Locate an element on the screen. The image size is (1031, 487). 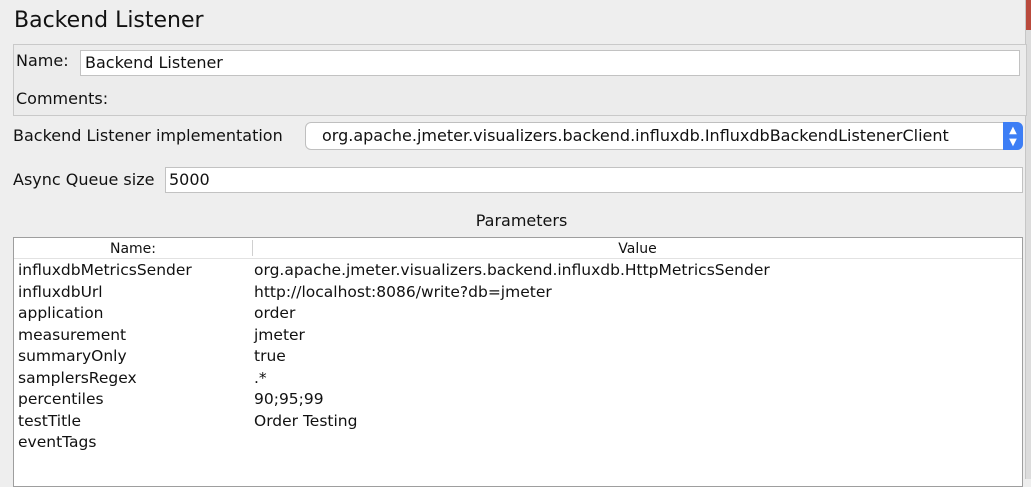
updown-arrows-icon: ▲ ▼ is located at coordinates (1013, 136).